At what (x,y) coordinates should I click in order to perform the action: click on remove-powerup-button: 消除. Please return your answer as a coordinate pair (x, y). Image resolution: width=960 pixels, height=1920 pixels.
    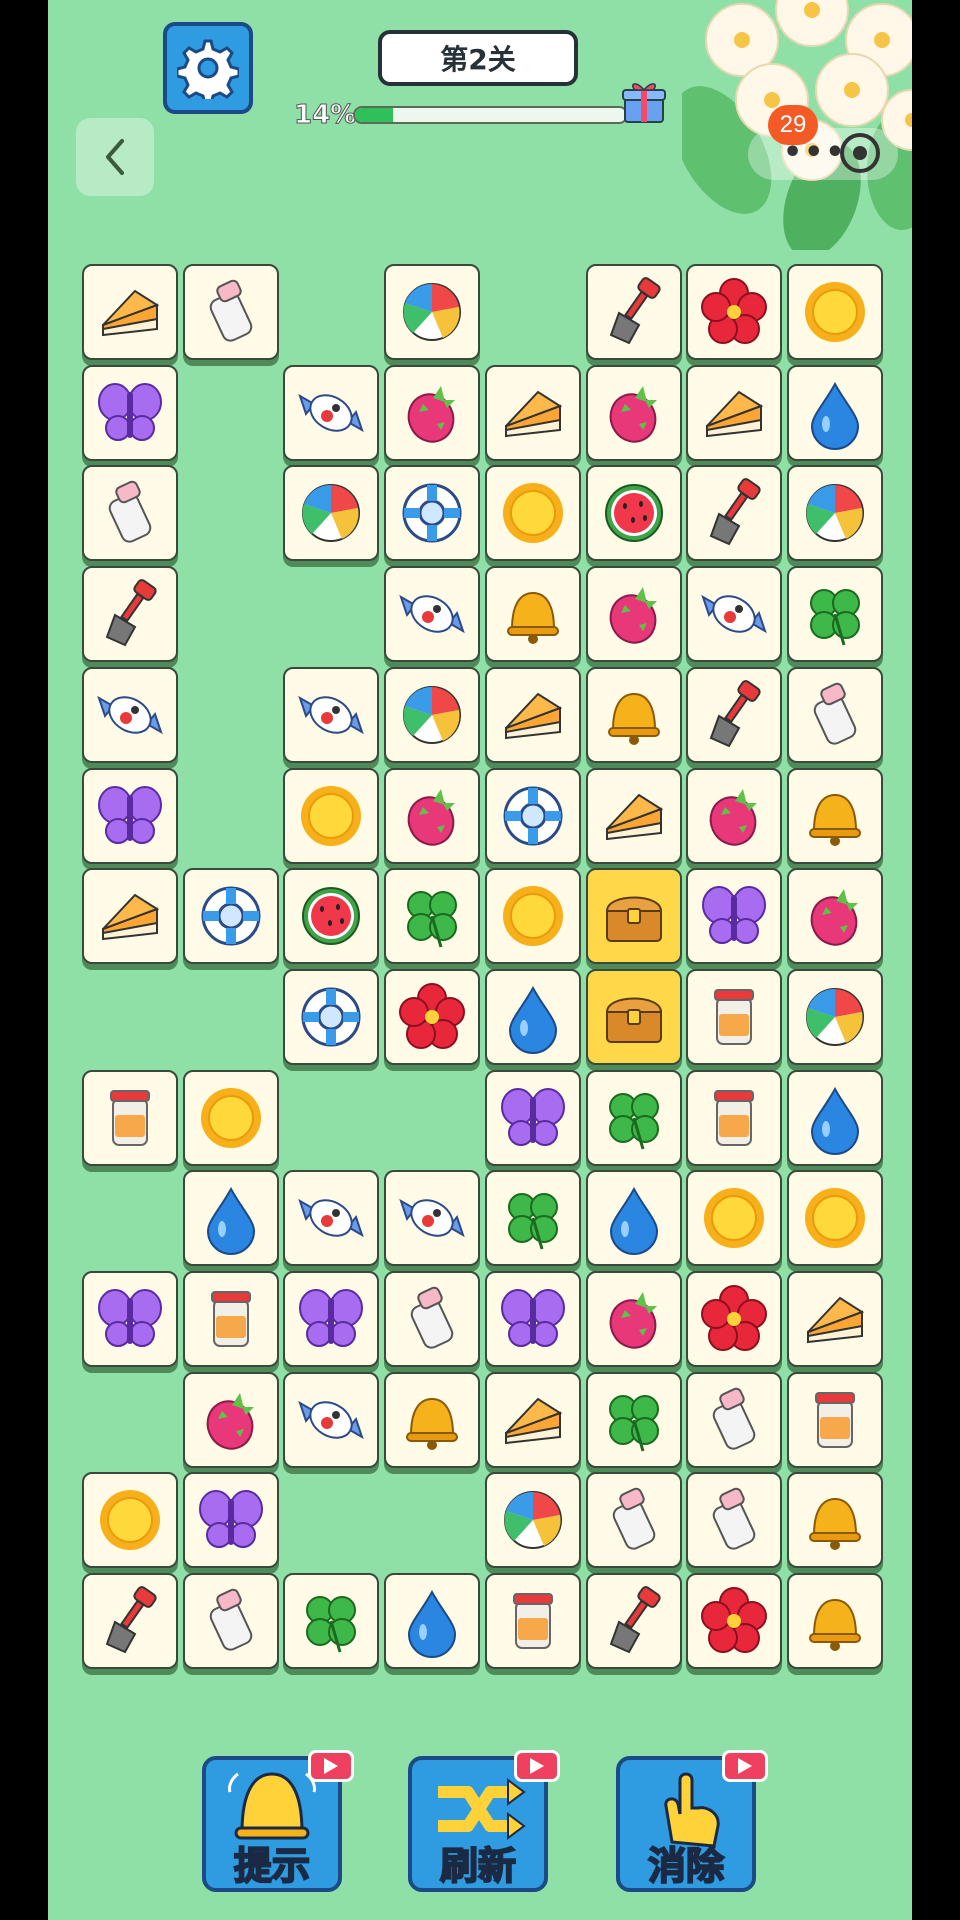
    Looking at the image, I should click on (692, 1821).